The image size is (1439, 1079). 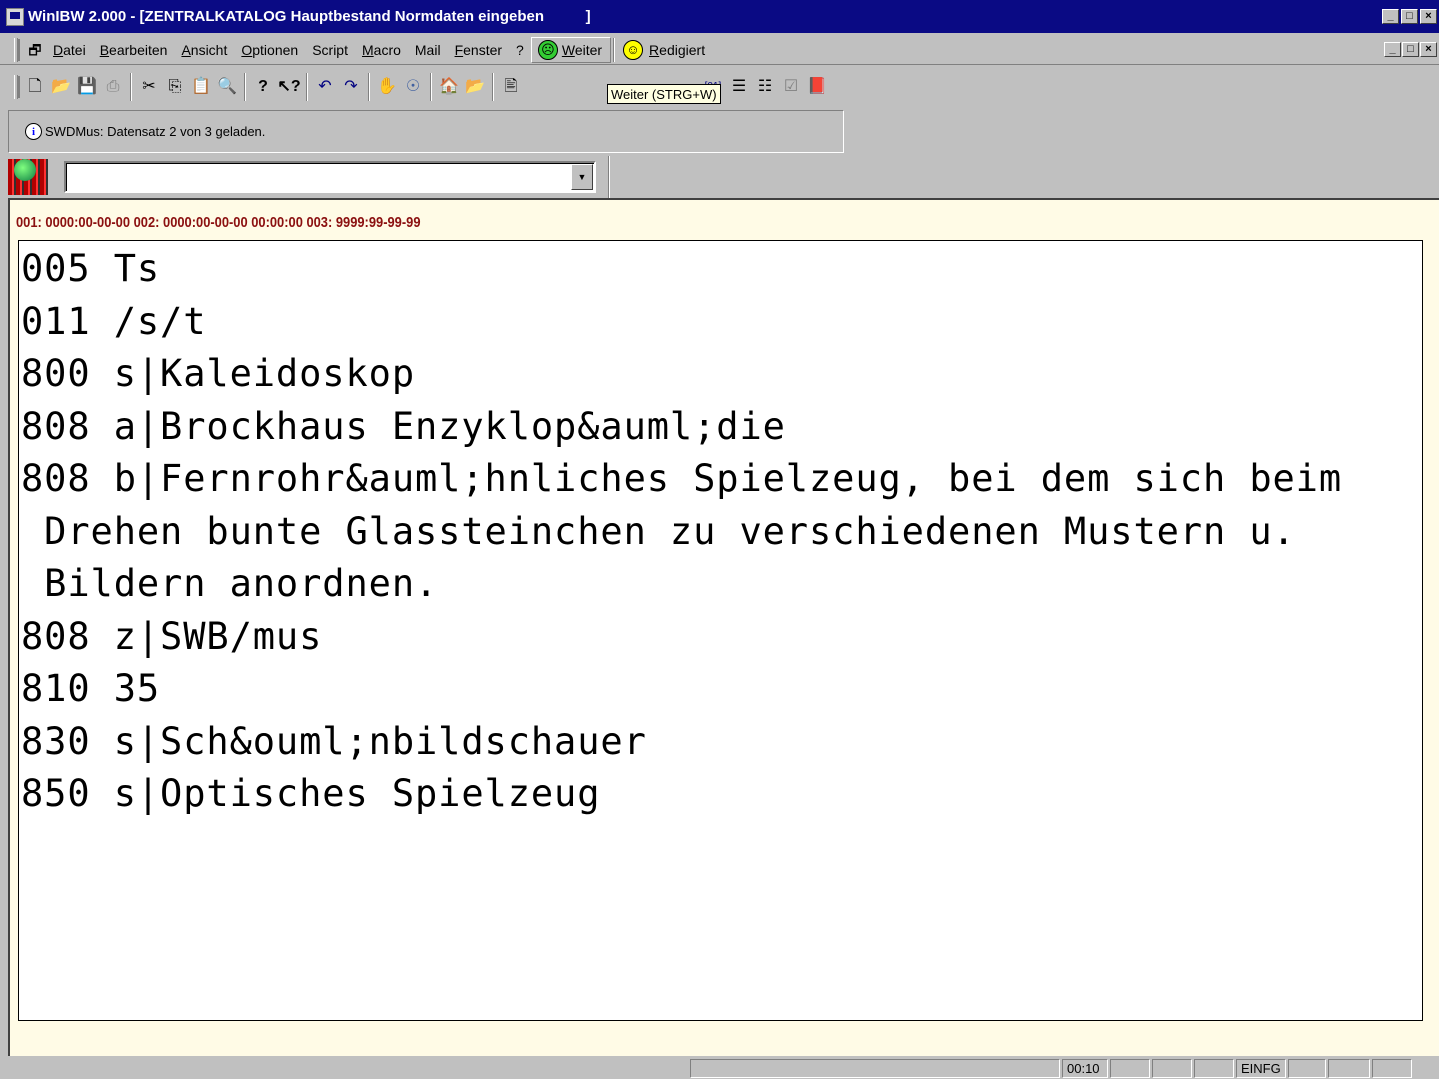 What do you see at coordinates (875, 1068) in the screenshot?
I see `status-message-panel` at bounding box center [875, 1068].